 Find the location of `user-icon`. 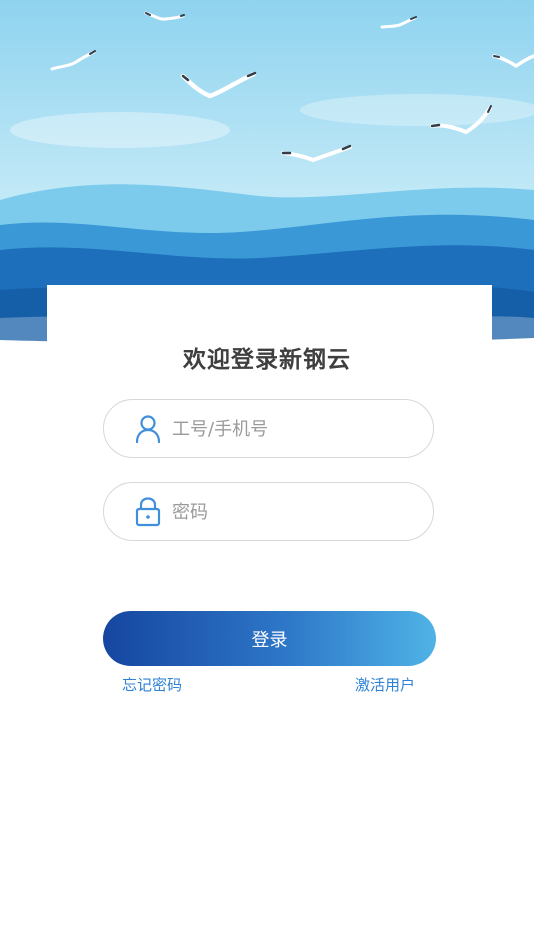

user-icon is located at coordinates (148, 429).